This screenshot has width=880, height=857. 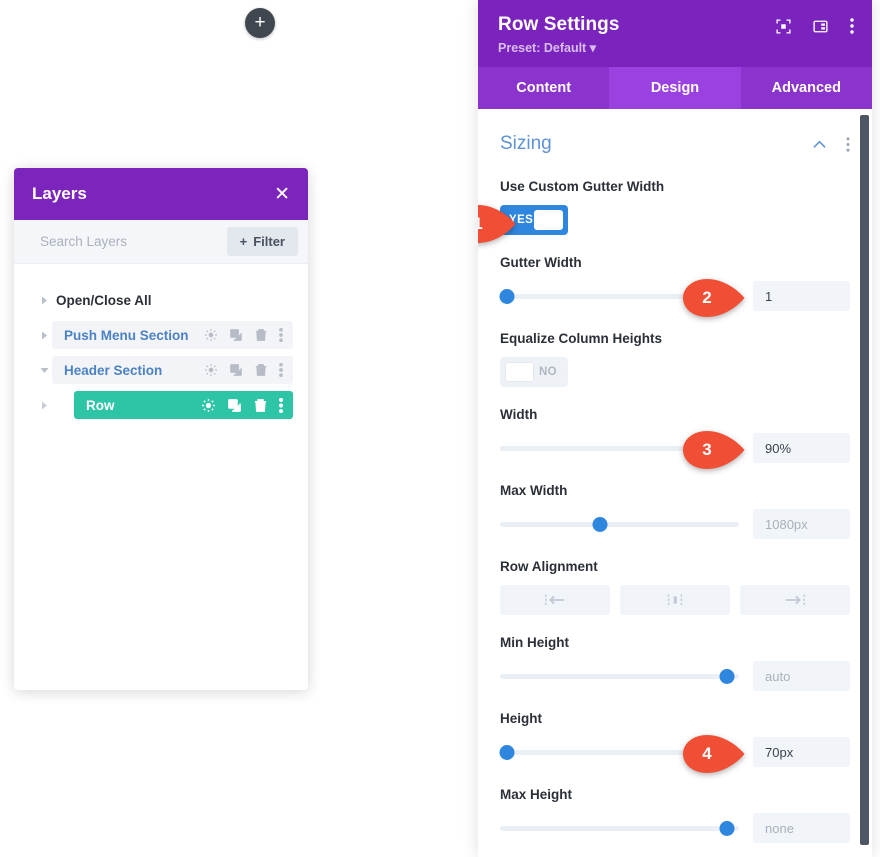 I want to click on height-slider, so click(x=619, y=752).